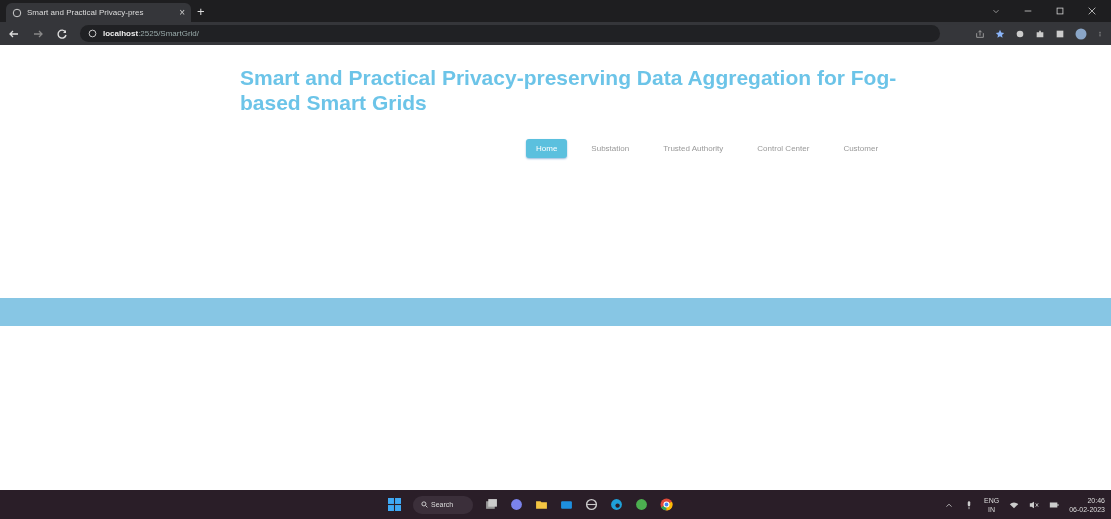 This screenshot has width=1111, height=519. I want to click on circle-app-icon, so click(591, 504).